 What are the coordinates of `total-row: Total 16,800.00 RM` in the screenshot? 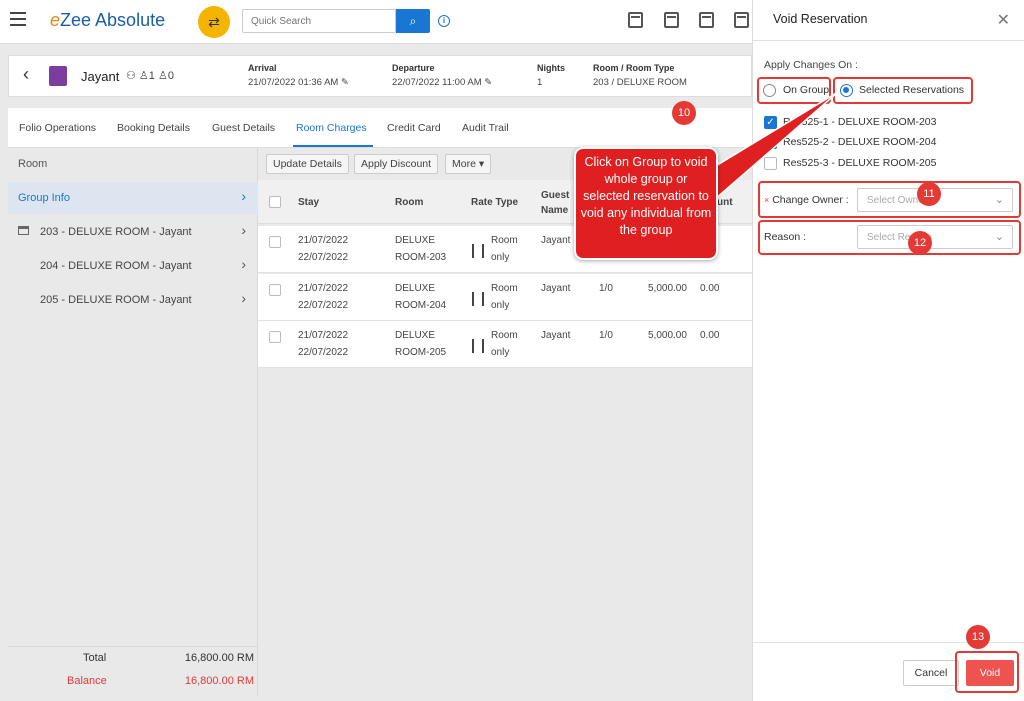 It's located at (133, 657).